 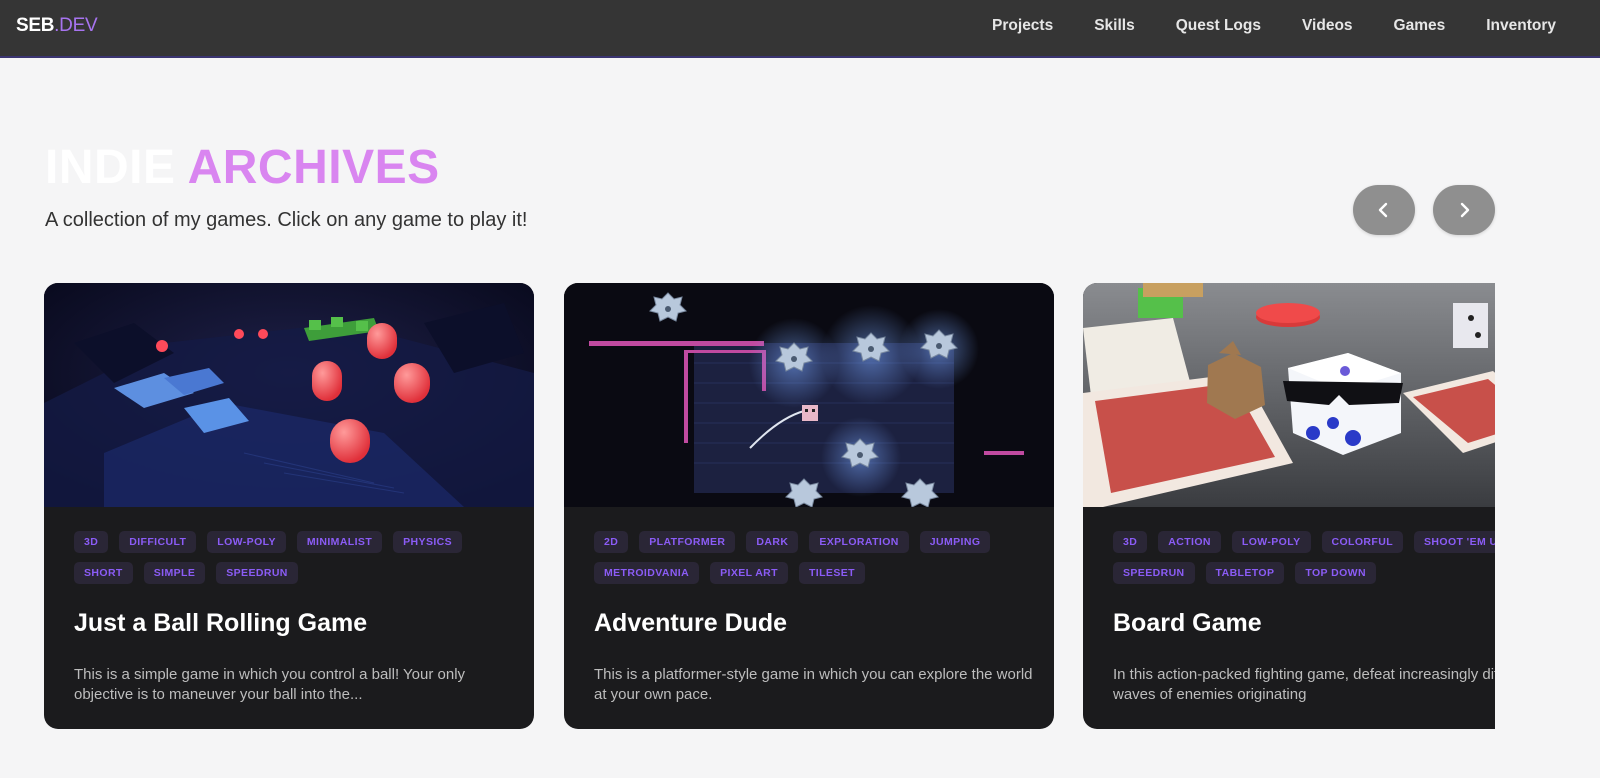 I want to click on tag: JUMPING, so click(x=955, y=542).